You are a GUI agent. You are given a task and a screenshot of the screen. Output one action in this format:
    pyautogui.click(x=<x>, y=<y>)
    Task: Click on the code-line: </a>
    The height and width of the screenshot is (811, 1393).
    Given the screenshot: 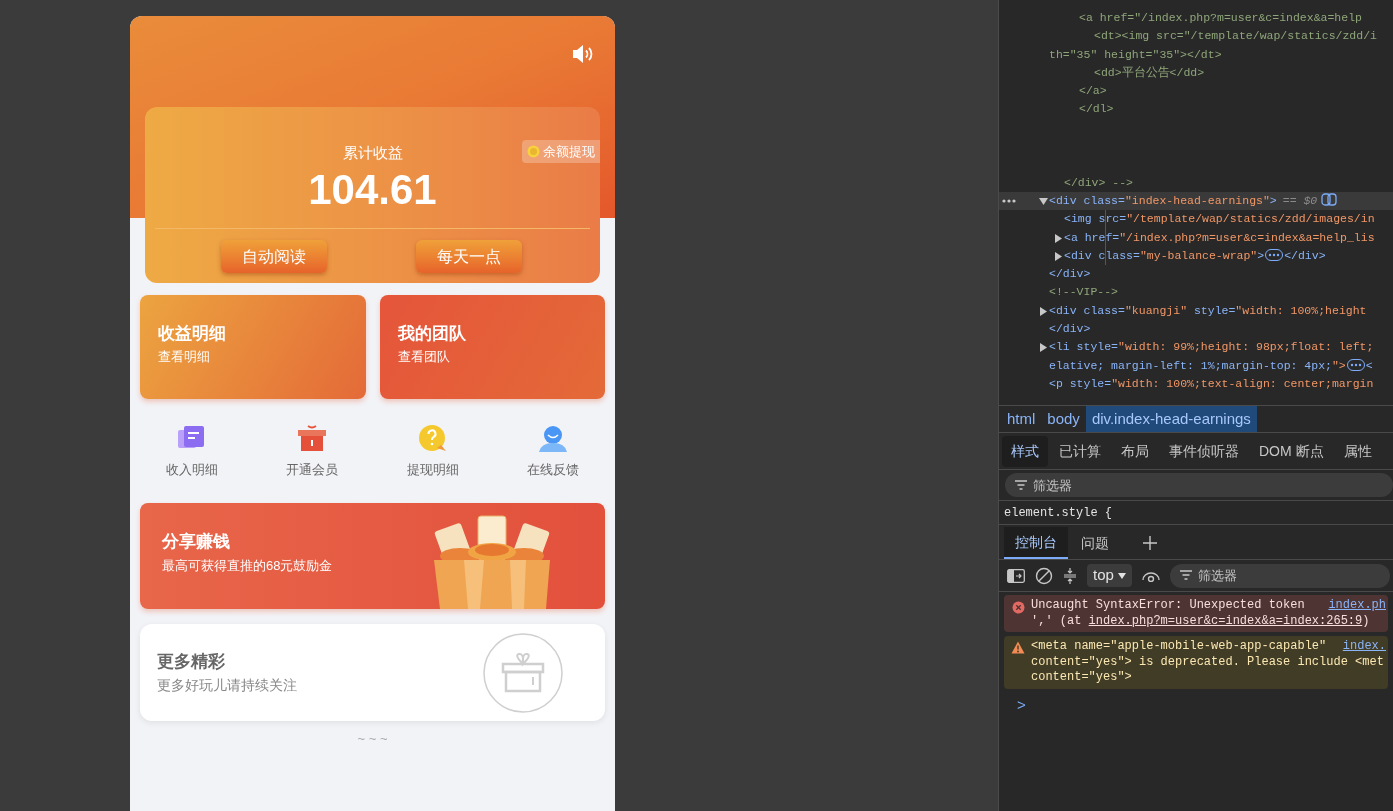 What is the action you would take?
    pyautogui.click(x=1093, y=91)
    